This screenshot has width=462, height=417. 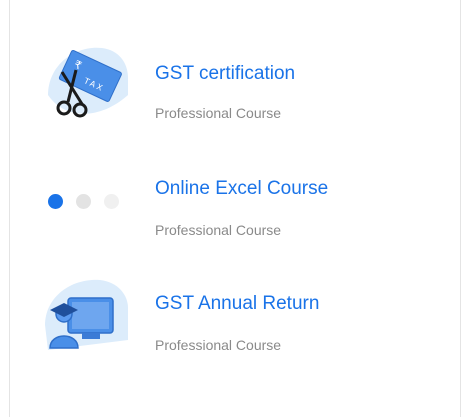 I want to click on tax-scissors-icon: ₹ TAX, so click(x=85, y=85).